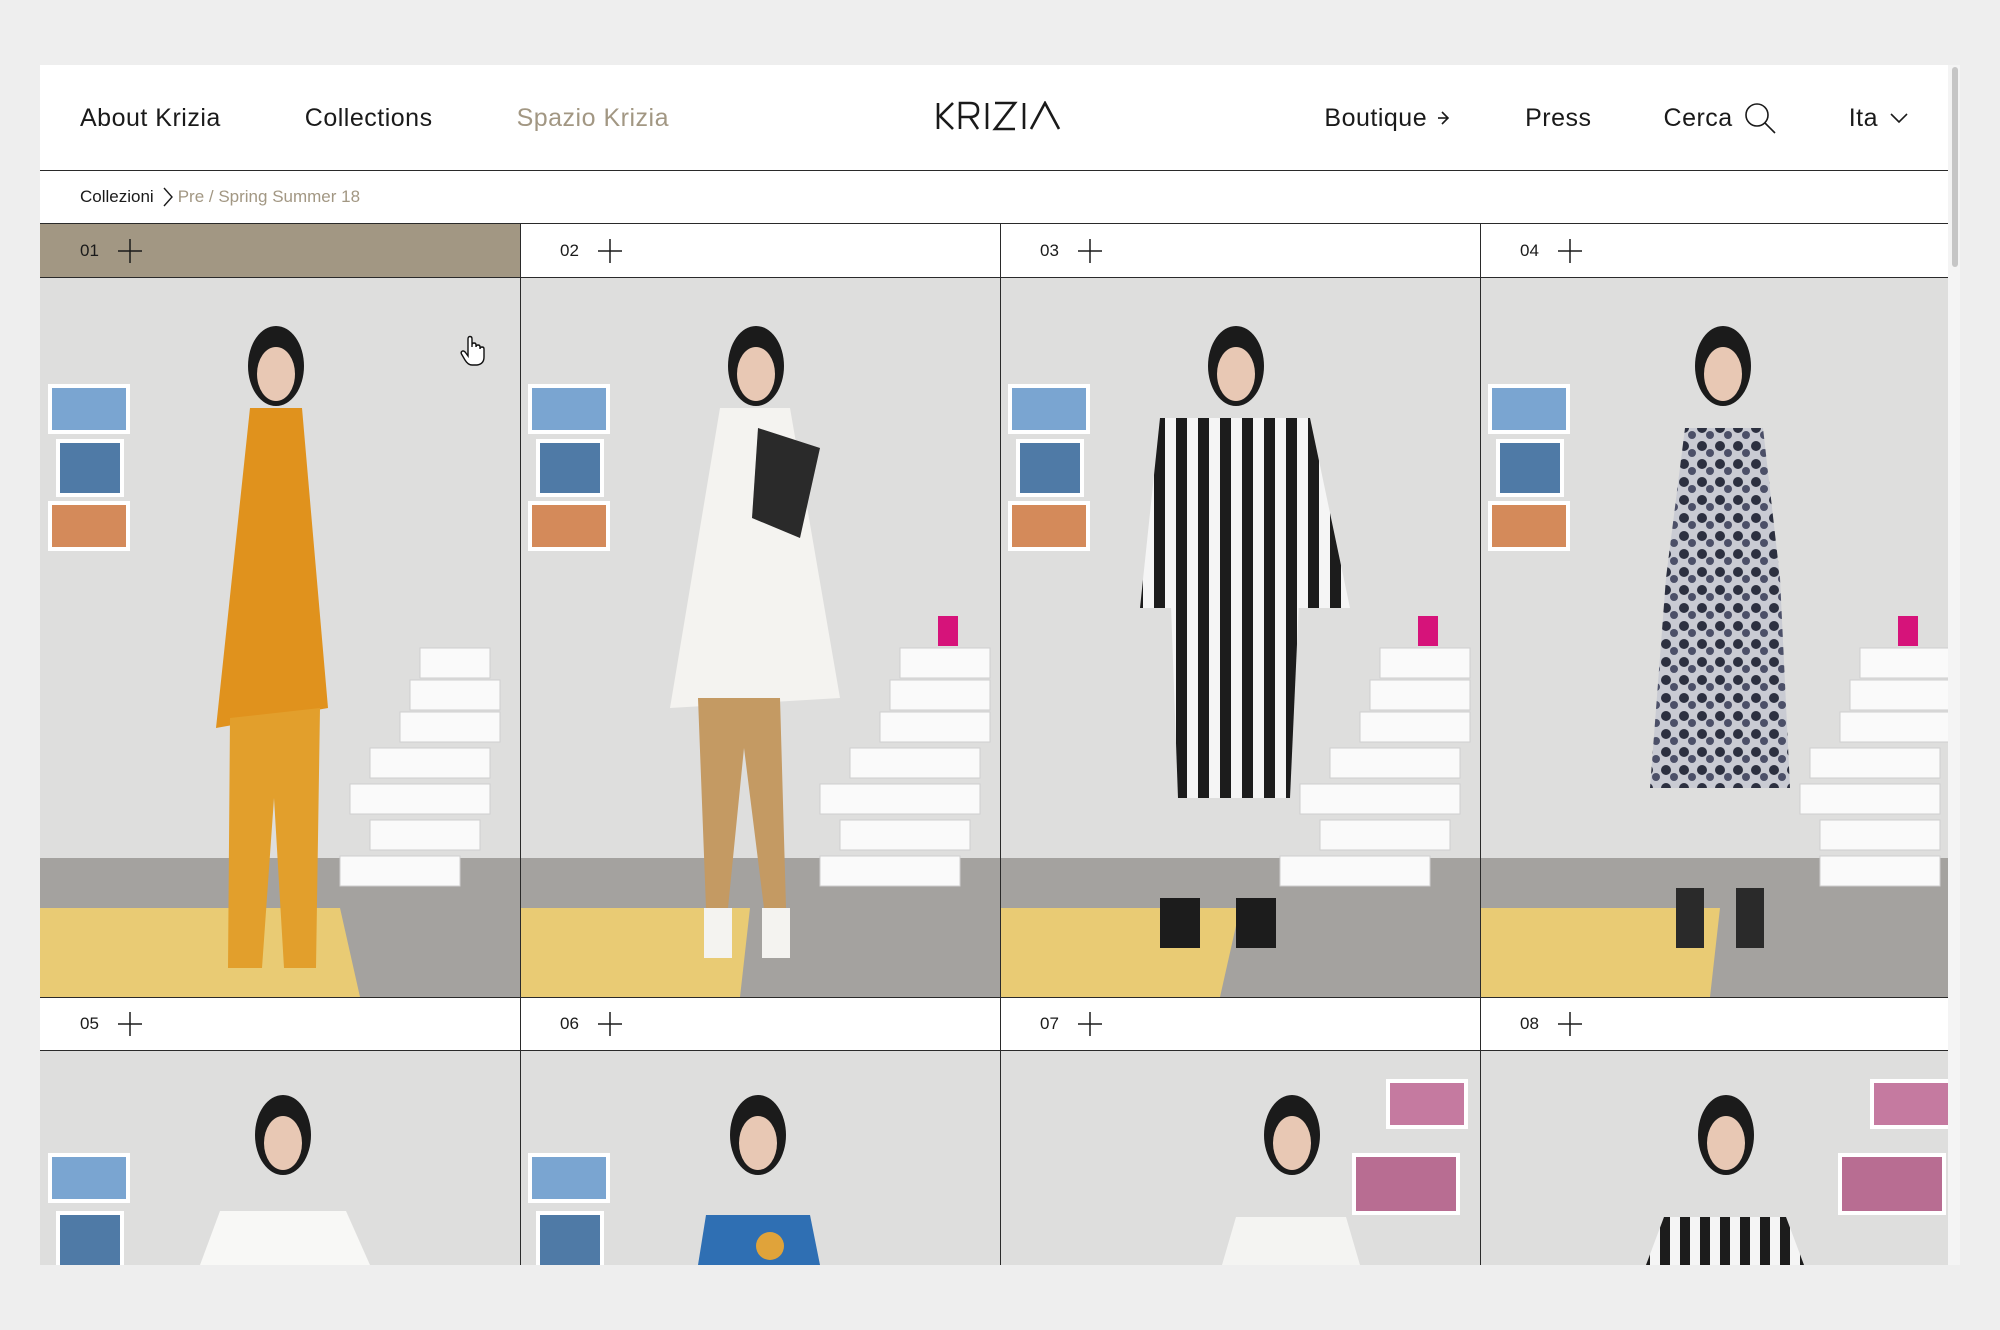  I want to click on breadcrumb-current: Pre / Spring Summer 18, so click(269, 197).